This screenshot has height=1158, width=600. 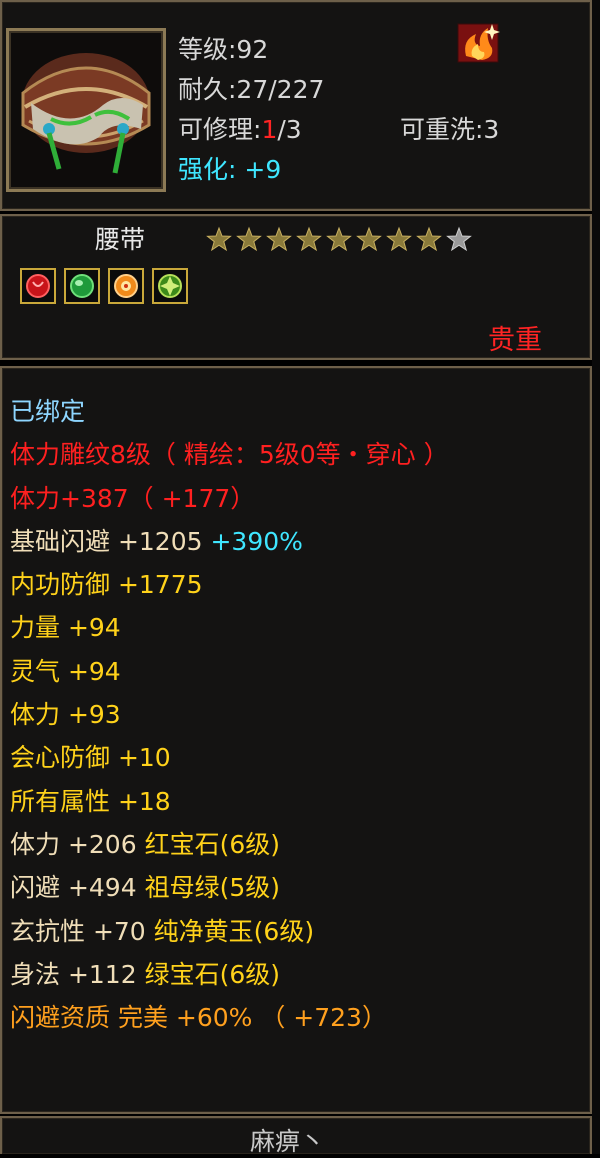 What do you see at coordinates (229, 627) in the screenshot?
I see `attribute-line: 力量 +94` at bounding box center [229, 627].